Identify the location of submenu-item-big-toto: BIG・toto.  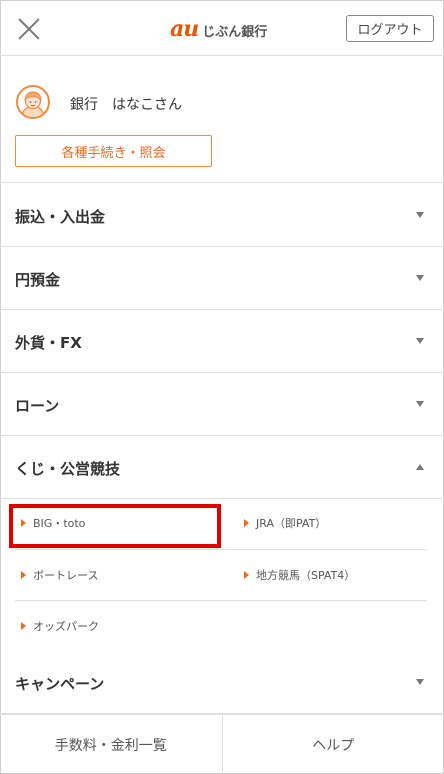
(115, 523).